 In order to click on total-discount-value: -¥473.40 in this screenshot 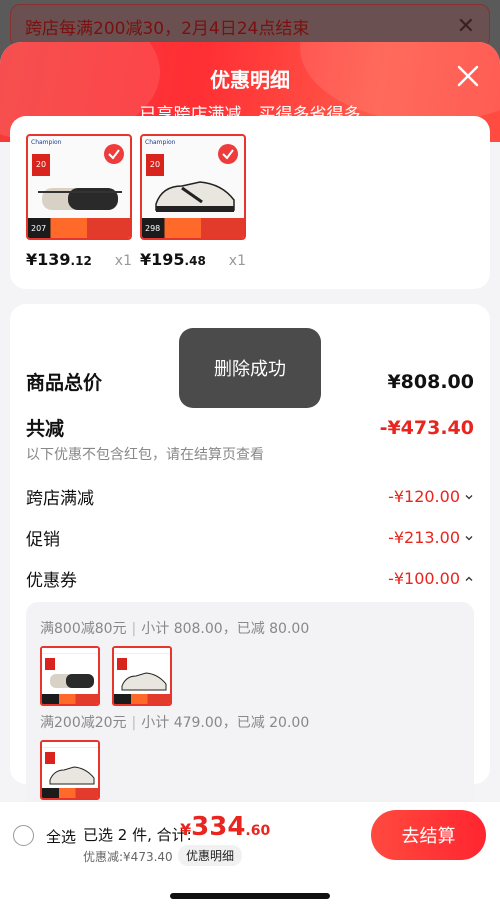, I will do `click(426, 427)`.